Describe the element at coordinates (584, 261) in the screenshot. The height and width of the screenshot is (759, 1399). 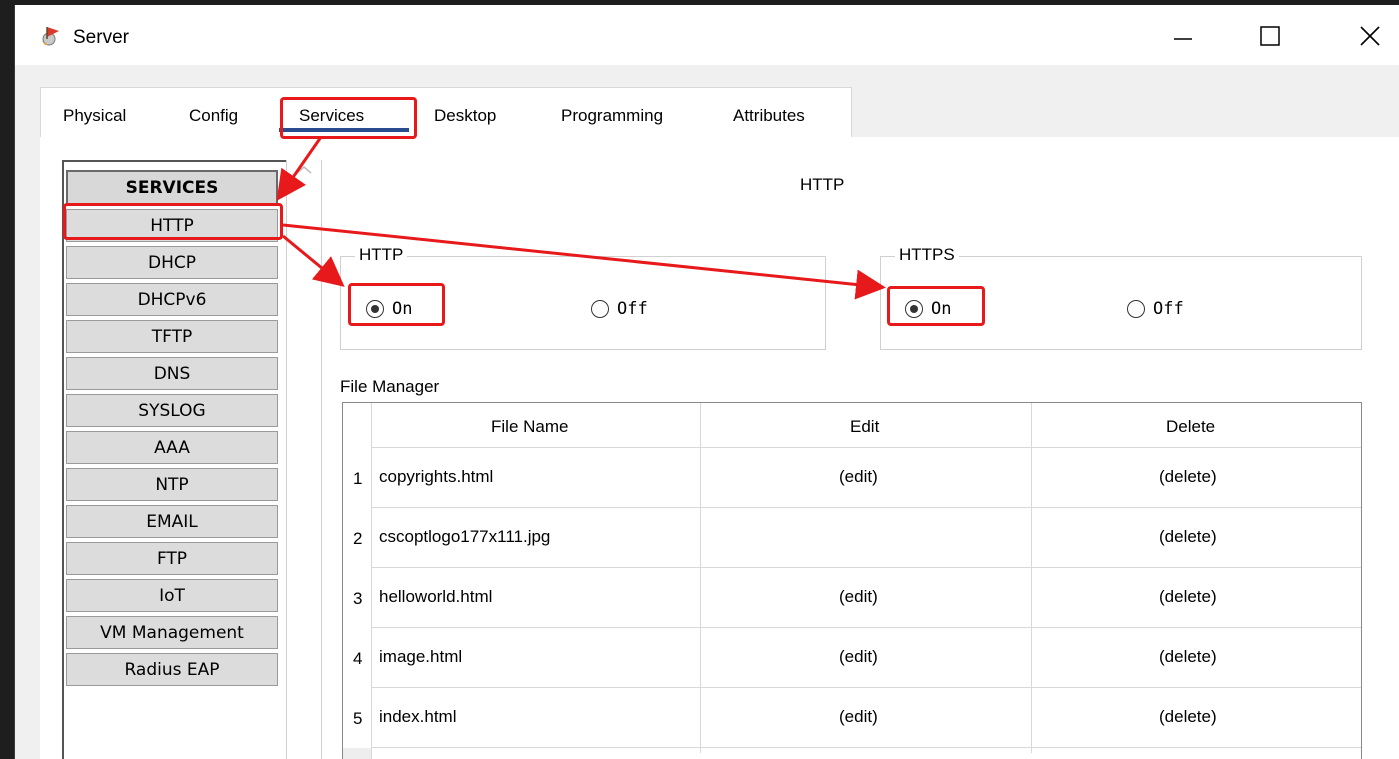
I see `arrow-to-https-on` at that location.